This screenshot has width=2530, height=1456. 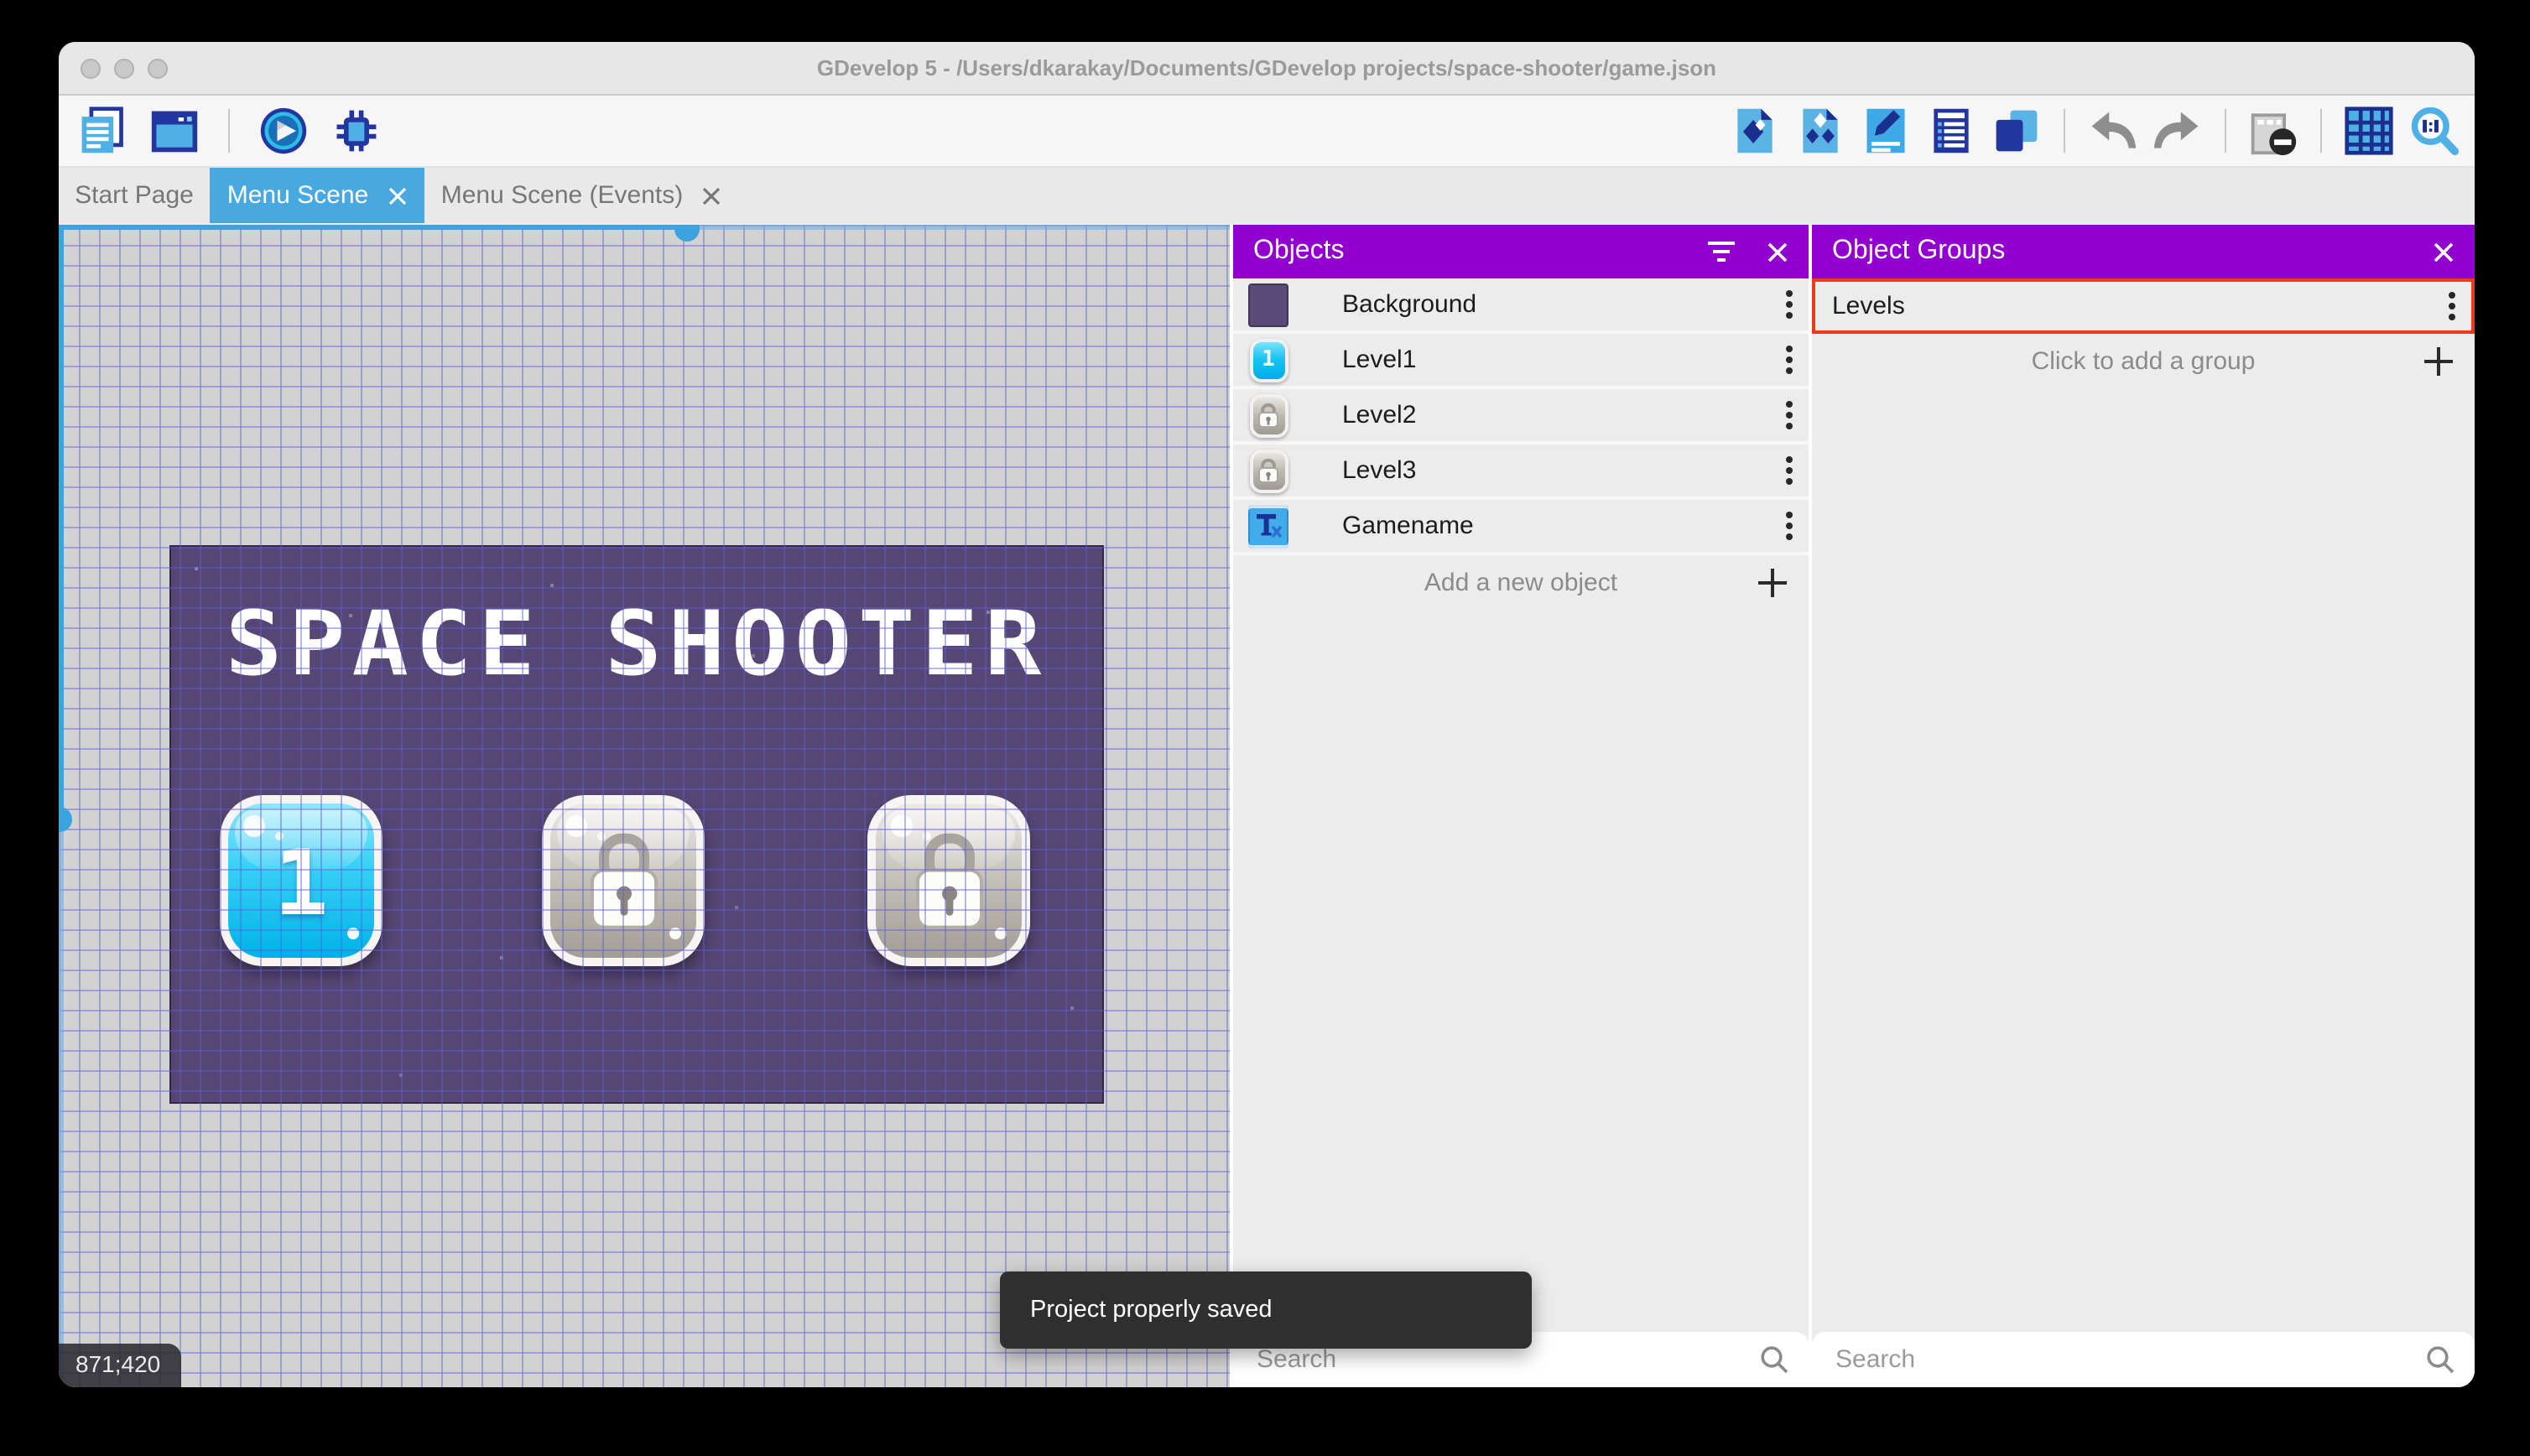 What do you see at coordinates (562, 195) in the screenshot?
I see `tab-label: Menu Scene (Events)` at bounding box center [562, 195].